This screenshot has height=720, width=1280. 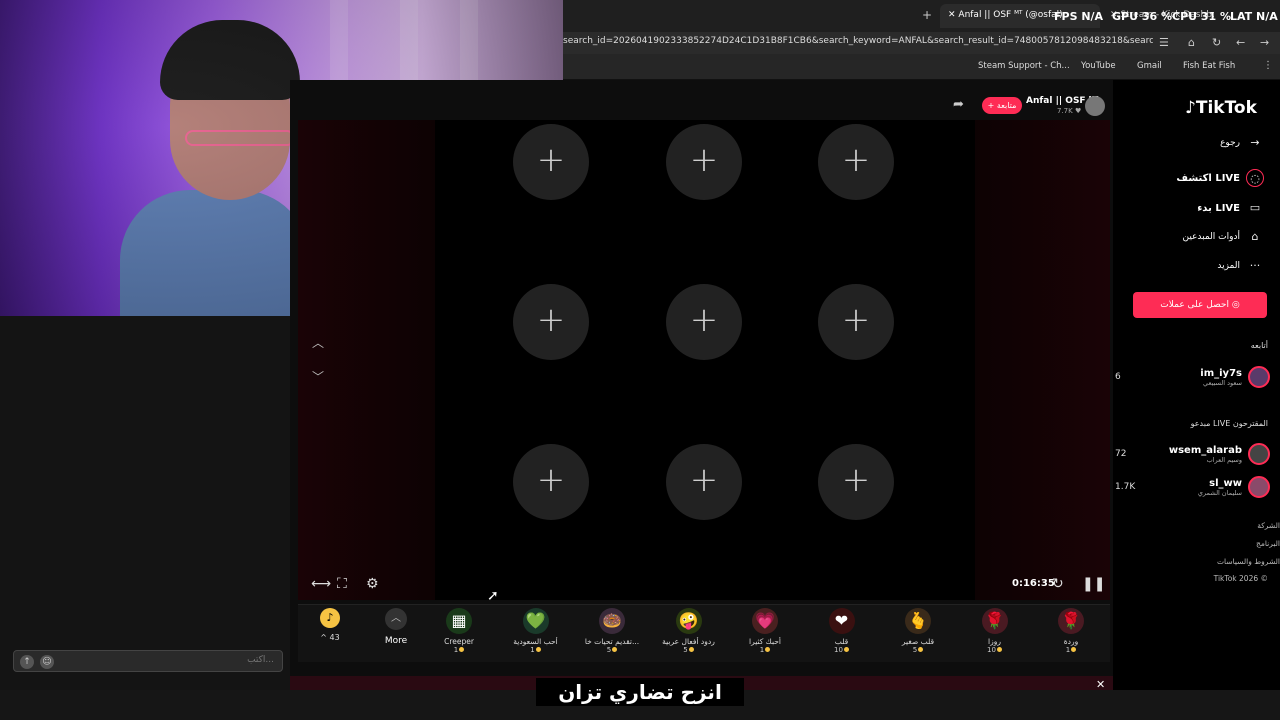 I want to click on gift-name: قلب صغير, so click(x=918, y=641).